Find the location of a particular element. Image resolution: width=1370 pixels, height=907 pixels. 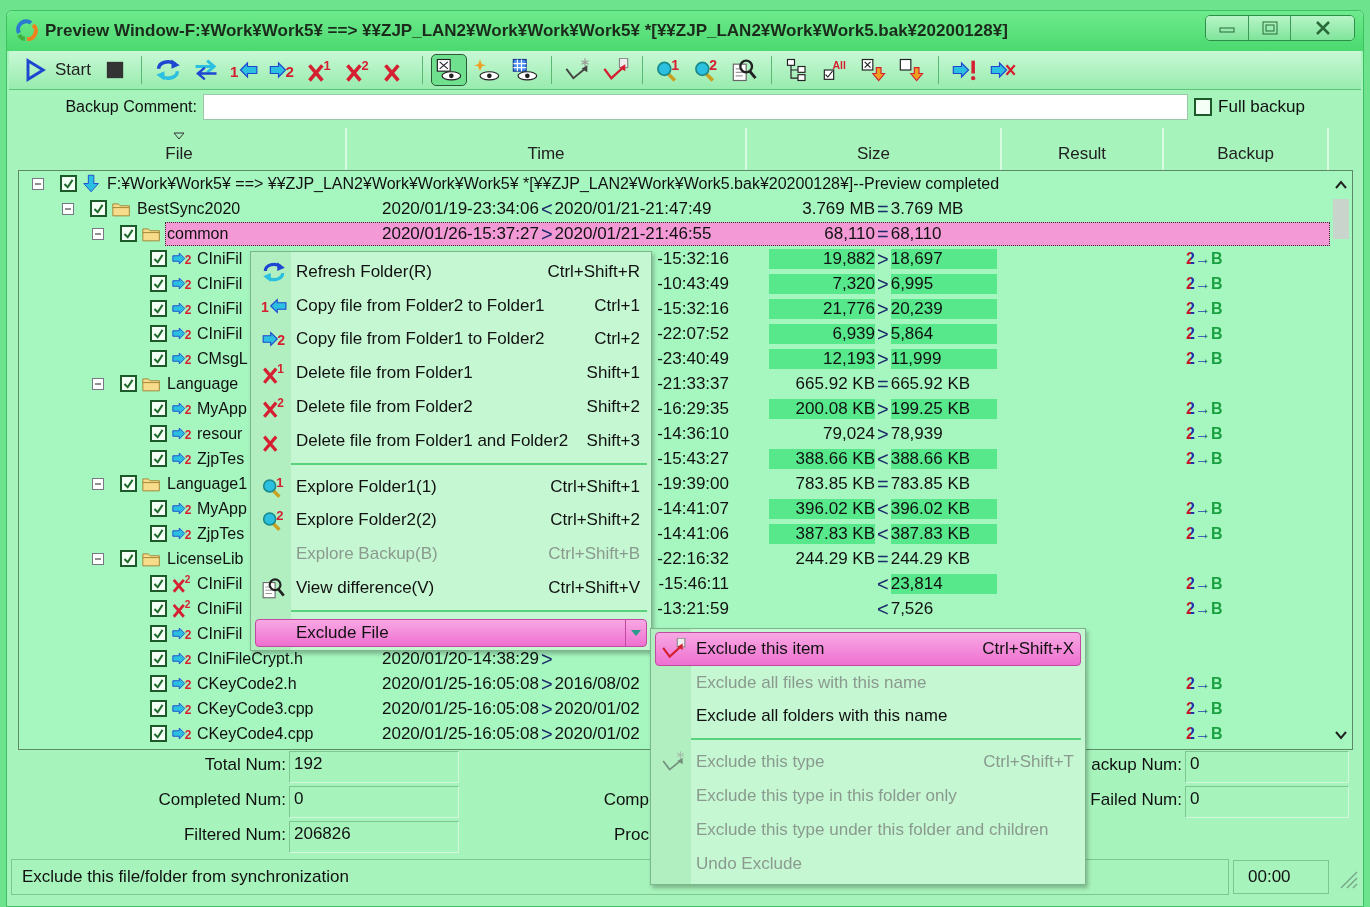

scroll-down-icon is located at coordinates (1341, 735).